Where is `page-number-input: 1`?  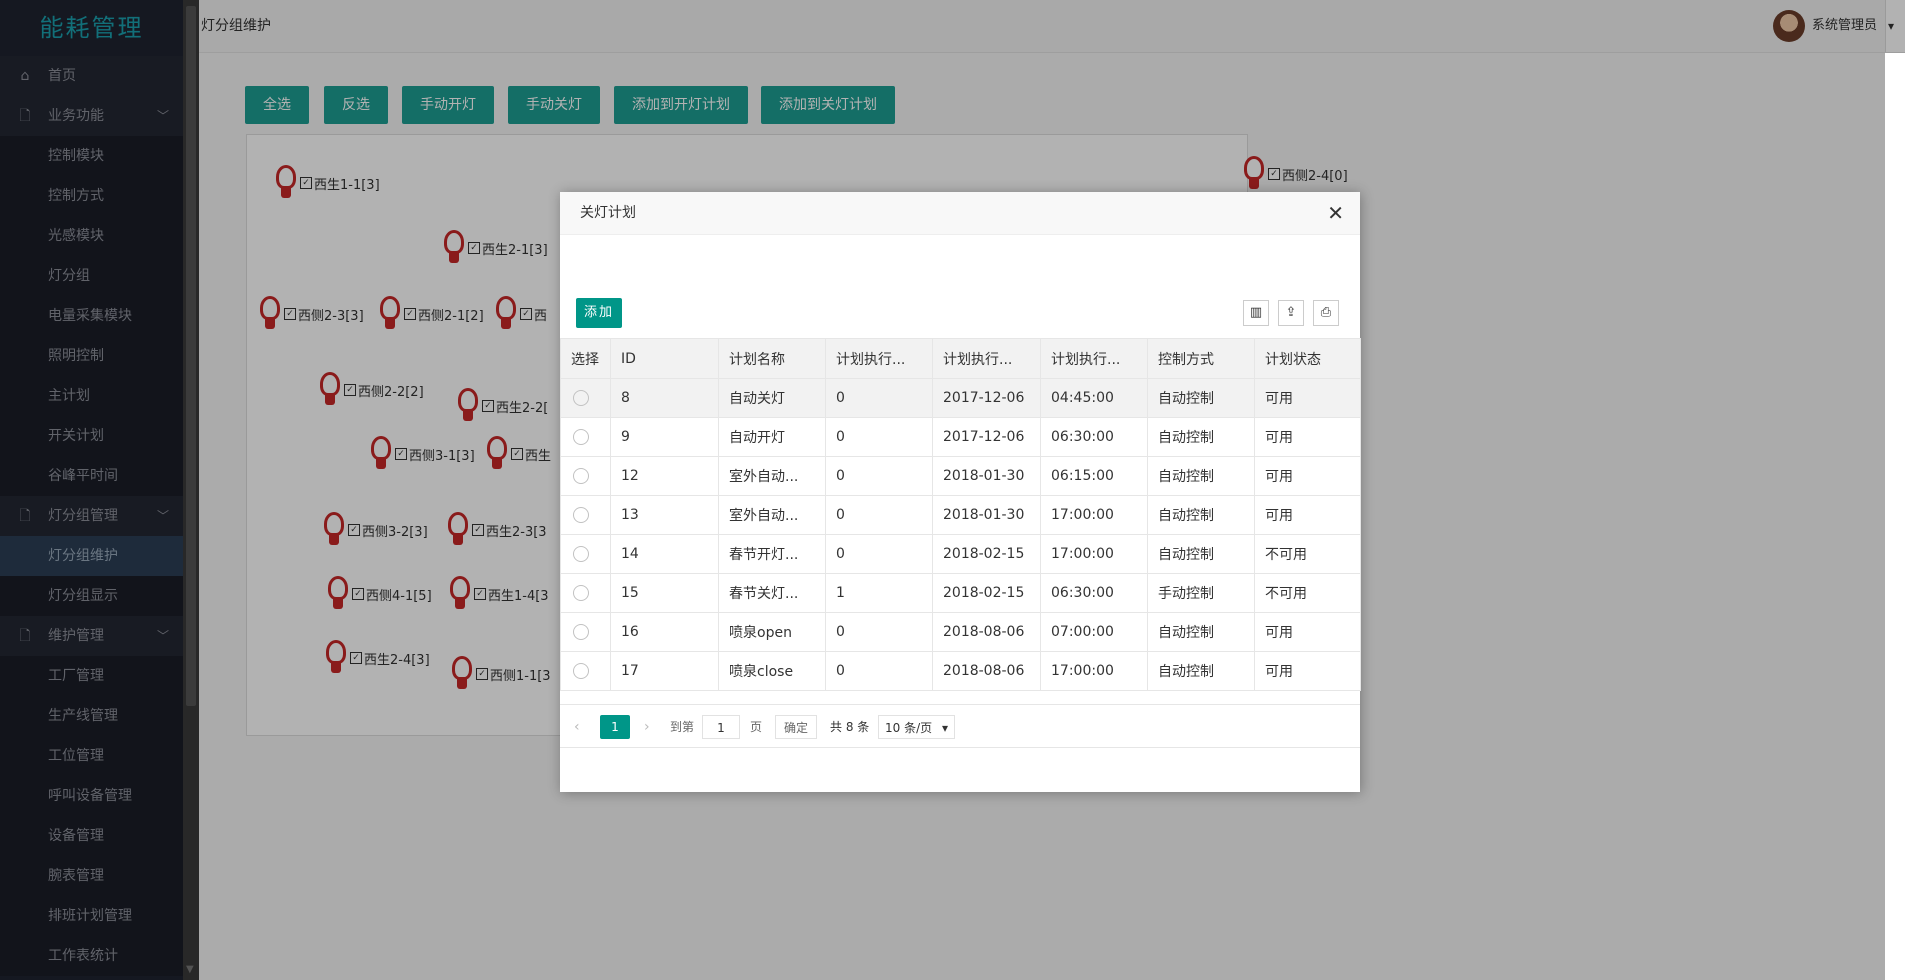 page-number-input: 1 is located at coordinates (721, 727).